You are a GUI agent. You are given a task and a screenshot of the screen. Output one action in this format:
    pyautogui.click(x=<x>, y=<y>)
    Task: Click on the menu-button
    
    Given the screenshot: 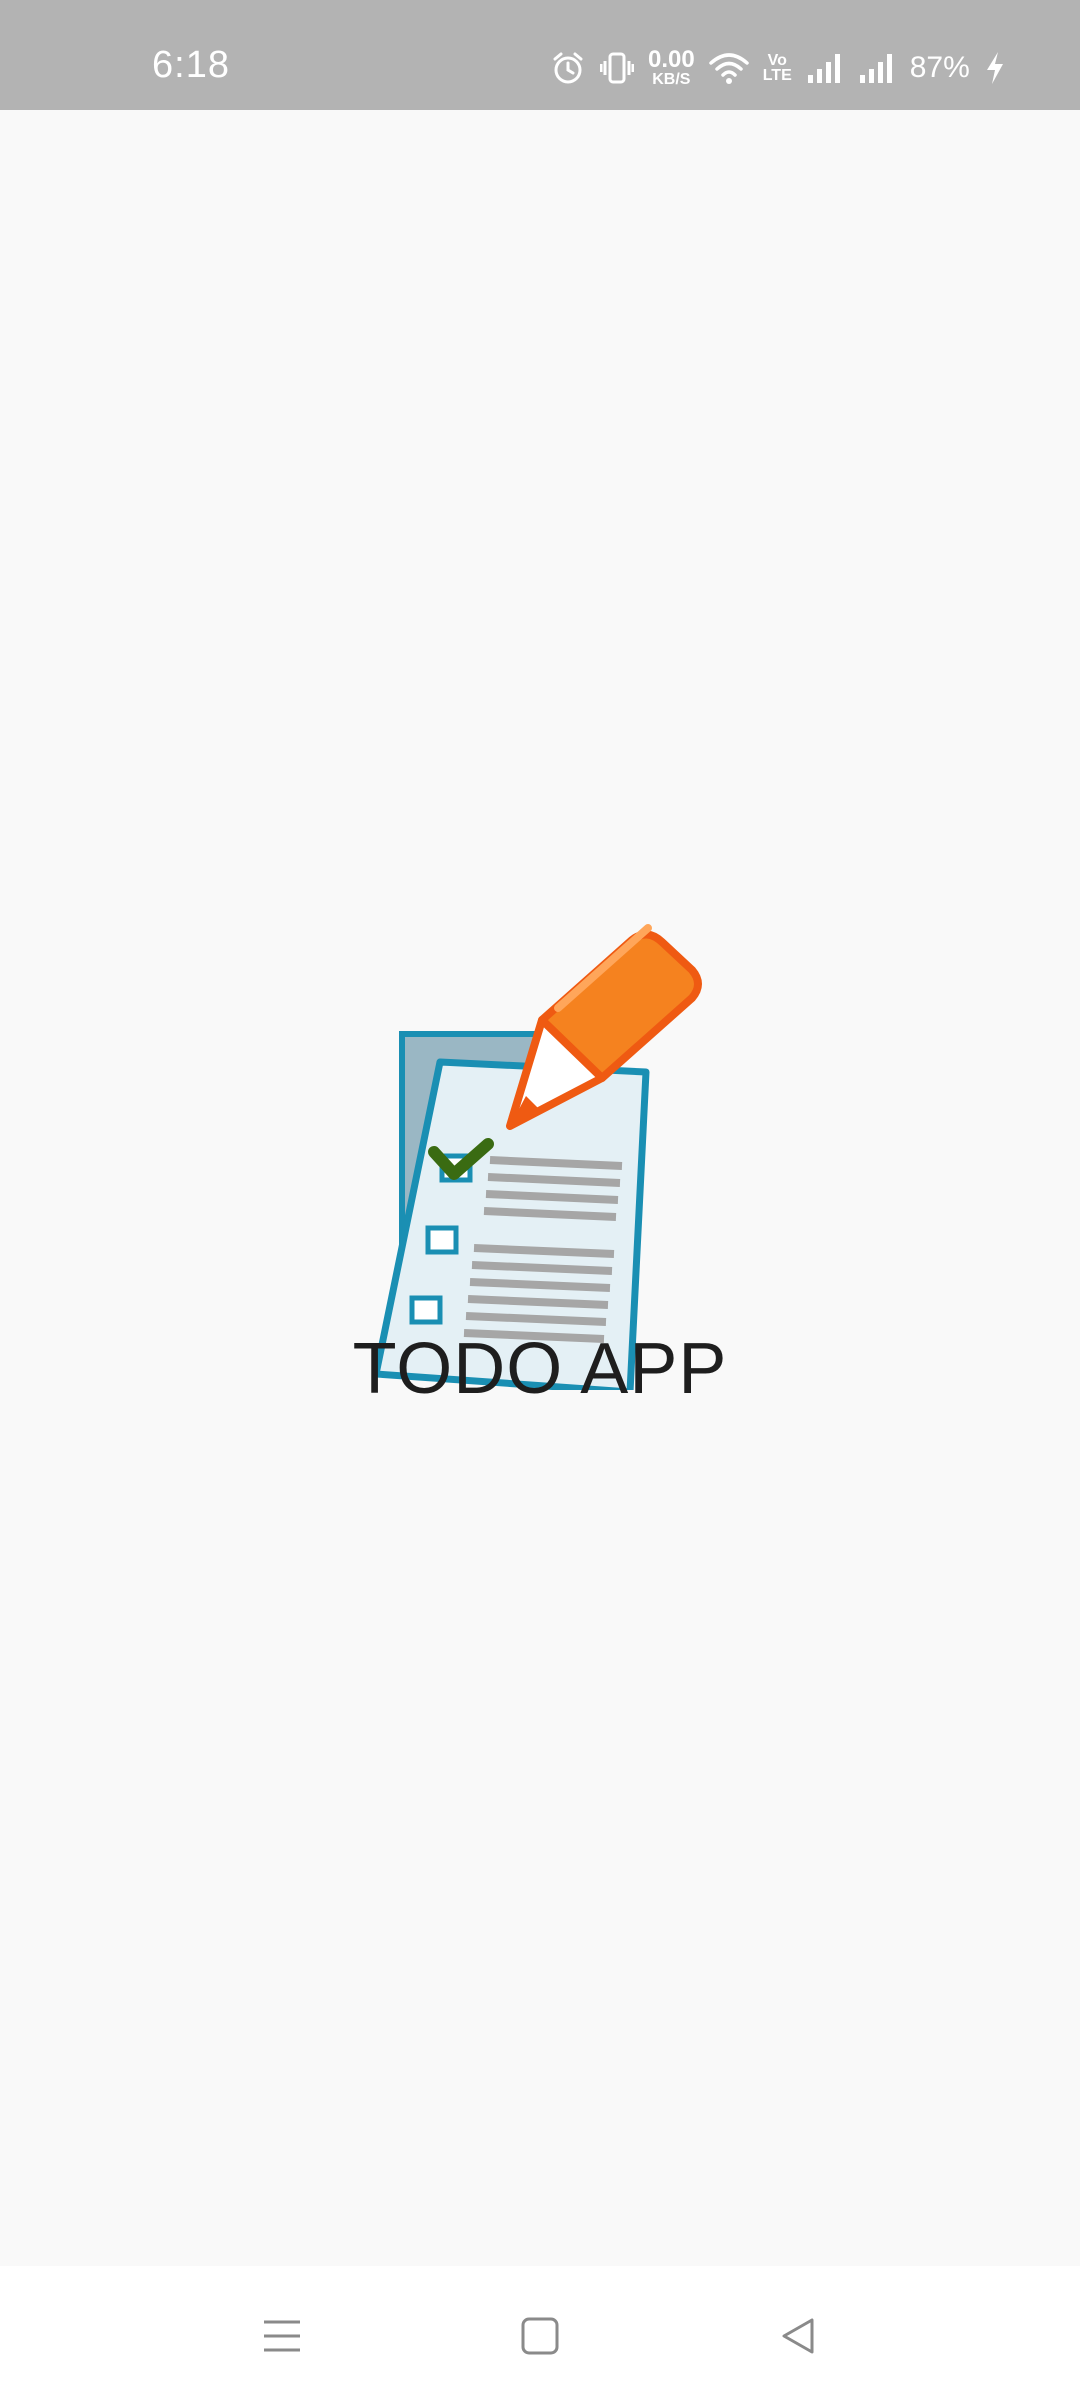 What is the action you would take?
    pyautogui.click(x=282, y=2336)
    